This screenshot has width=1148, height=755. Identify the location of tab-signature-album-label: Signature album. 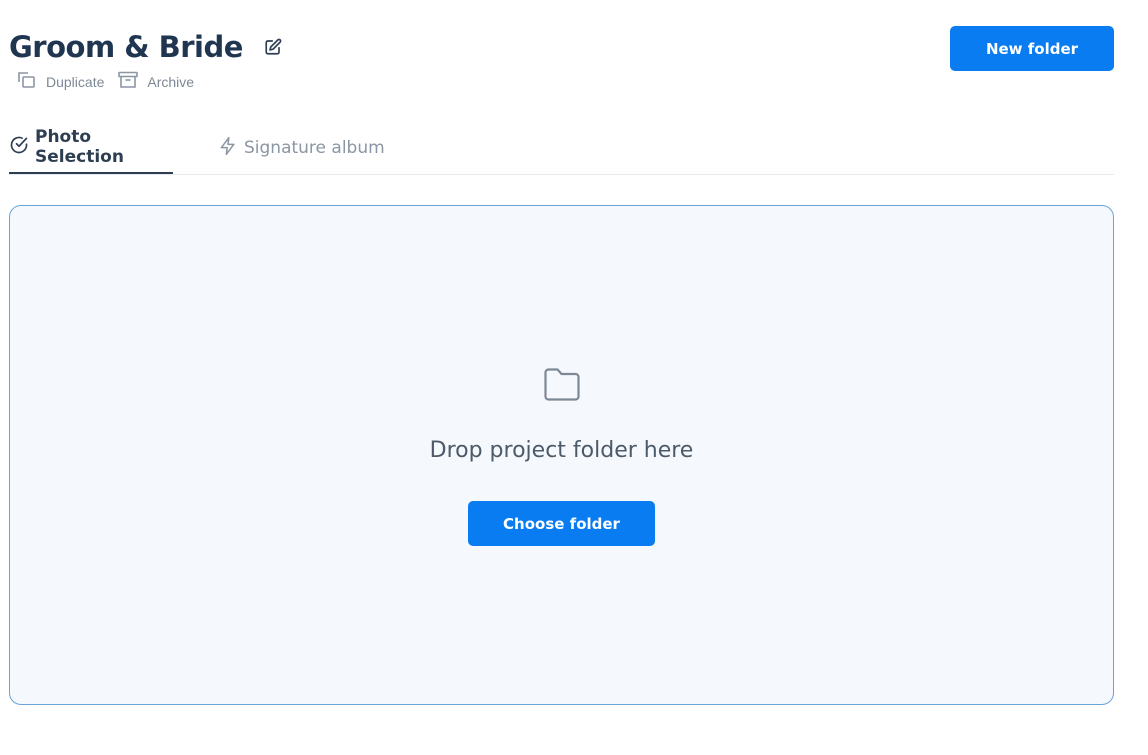
(314, 148).